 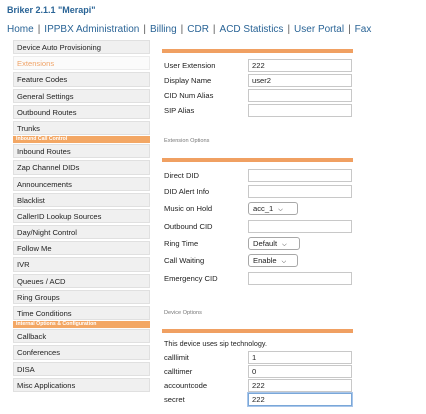 What do you see at coordinates (91, 29) in the screenshot?
I see `nav-ippbx-administration: IPPBX Administration` at bounding box center [91, 29].